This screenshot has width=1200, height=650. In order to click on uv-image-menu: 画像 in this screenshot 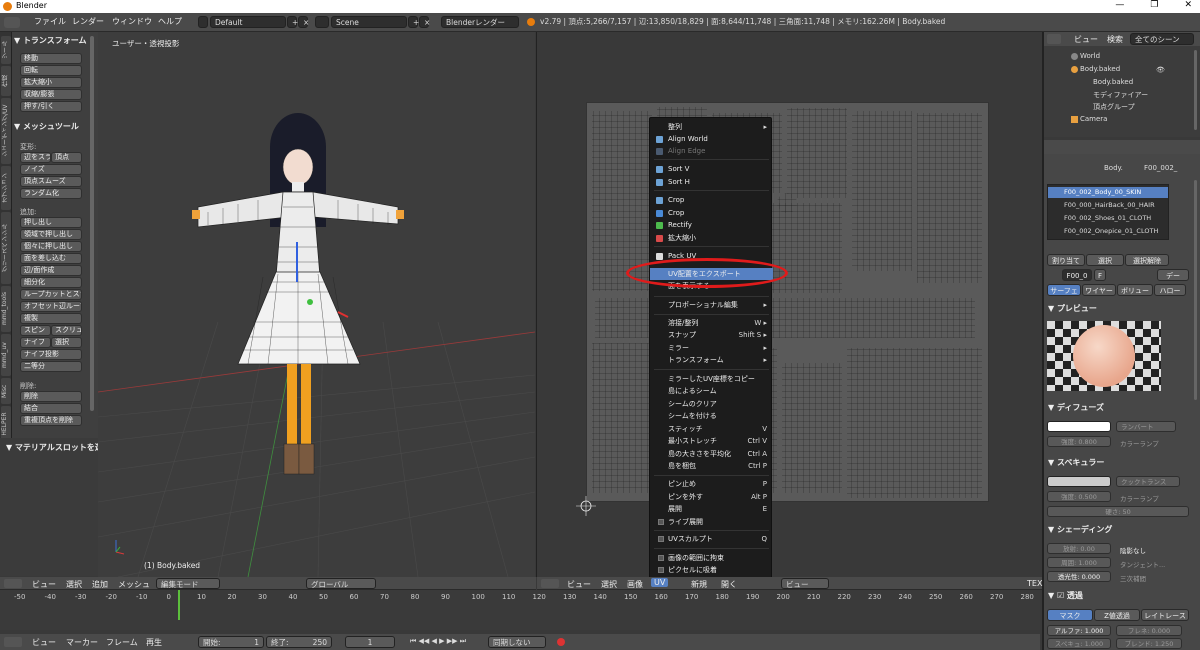, I will do `click(635, 584)`.